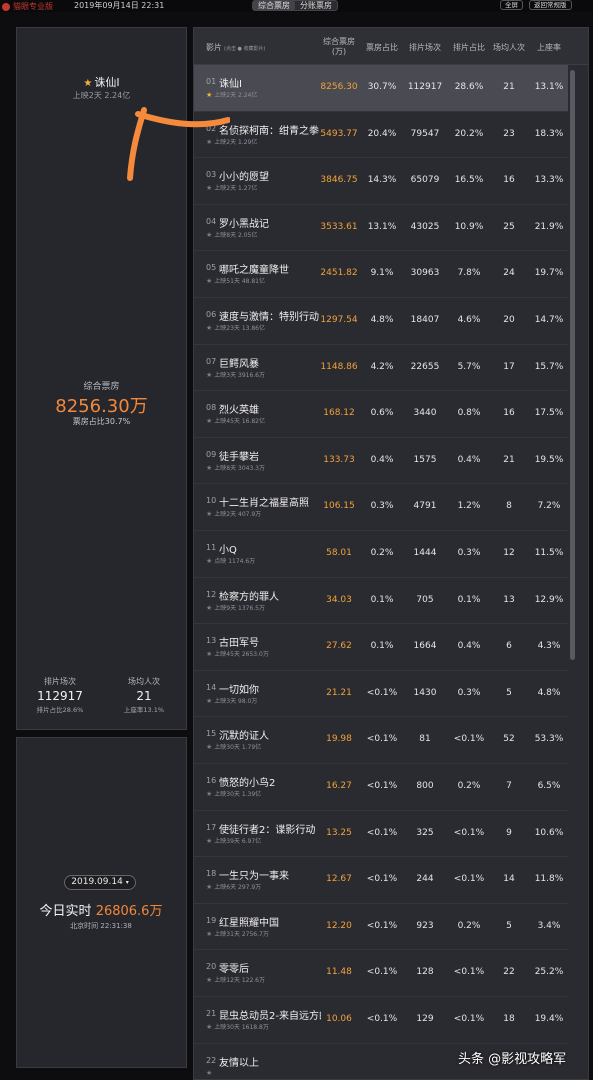  Describe the element at coordinates (239, 364) in the screenshot. I see `row-film-name: 巨鳄风暴` at that location.